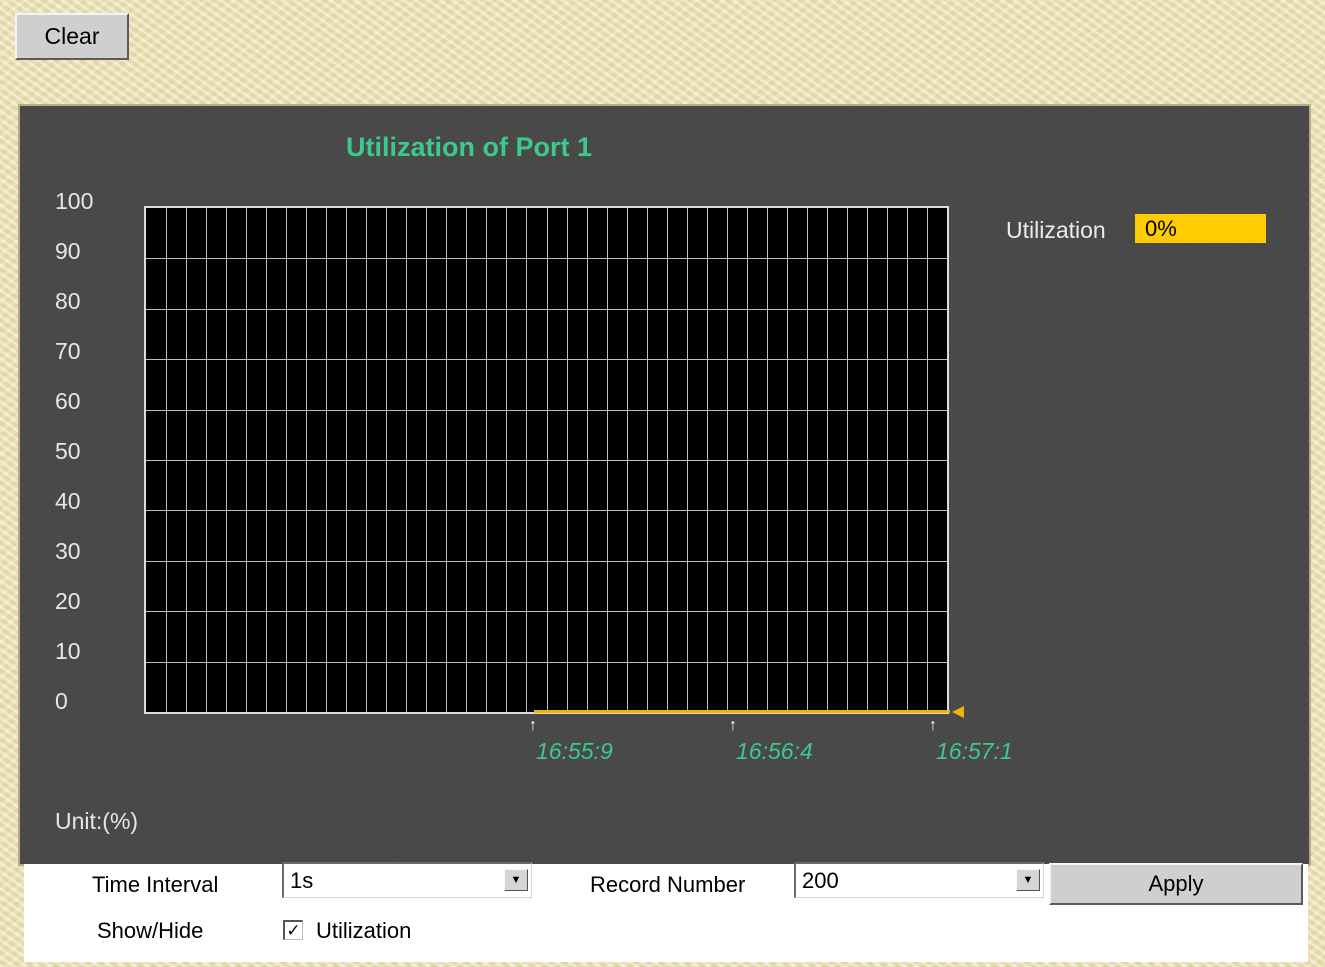  I want to click on y-tick-label: 90, so click(68, 251).